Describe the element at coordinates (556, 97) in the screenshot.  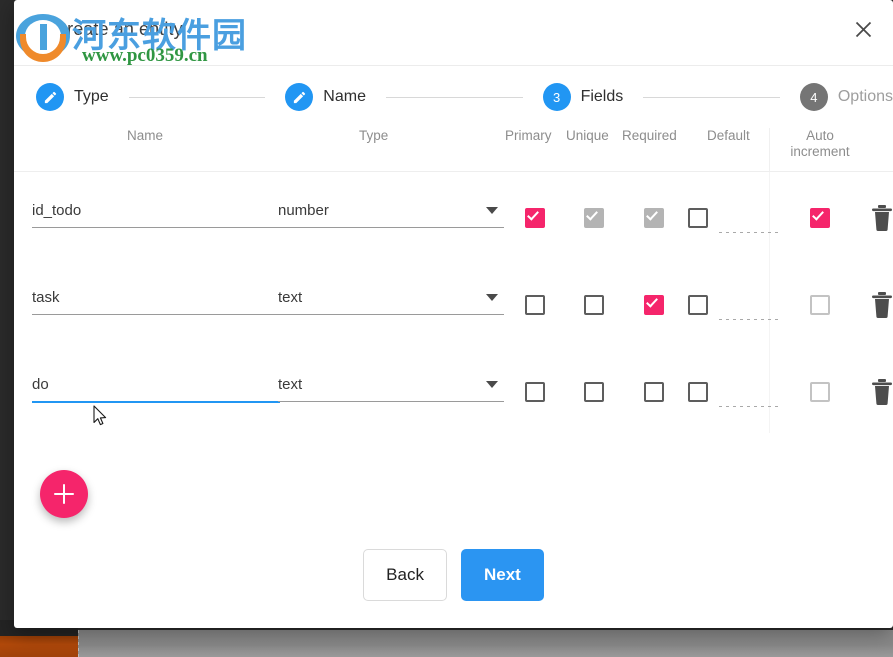
I see `step-fields-number: 3` at that location.